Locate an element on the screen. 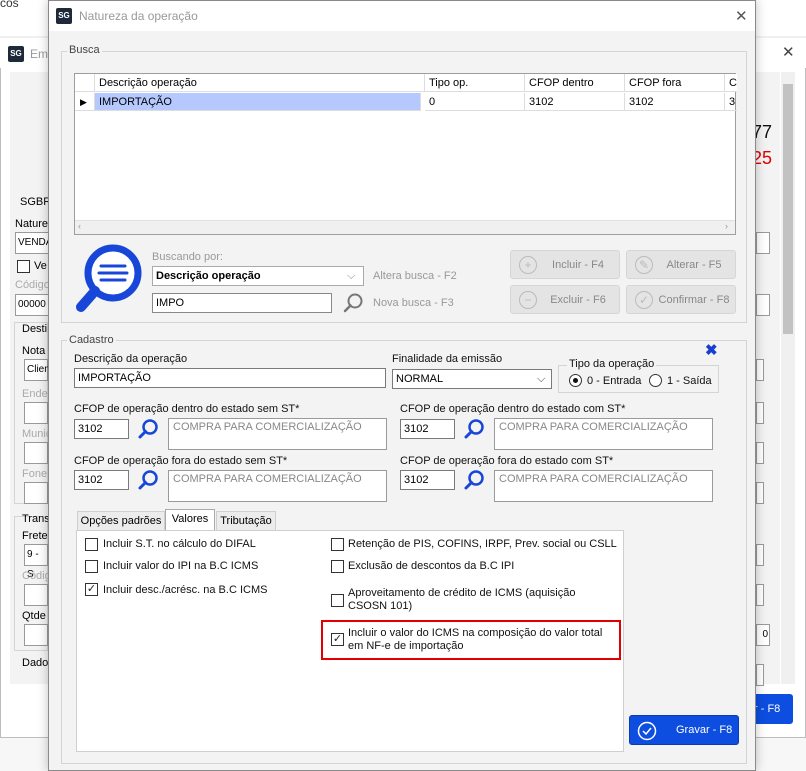 This screenshot has width=806, height=771. grid-cell-cfop-dentro: 3102 is located at coordinates (575, 102).